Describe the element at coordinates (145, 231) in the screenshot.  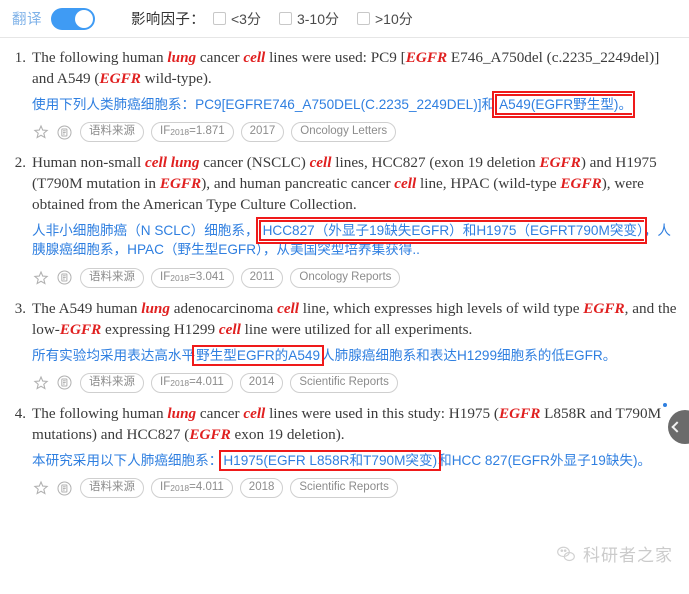
I see `translation-text: 人非小细胞肺癌（N SCLC）细胞系，` at that location.